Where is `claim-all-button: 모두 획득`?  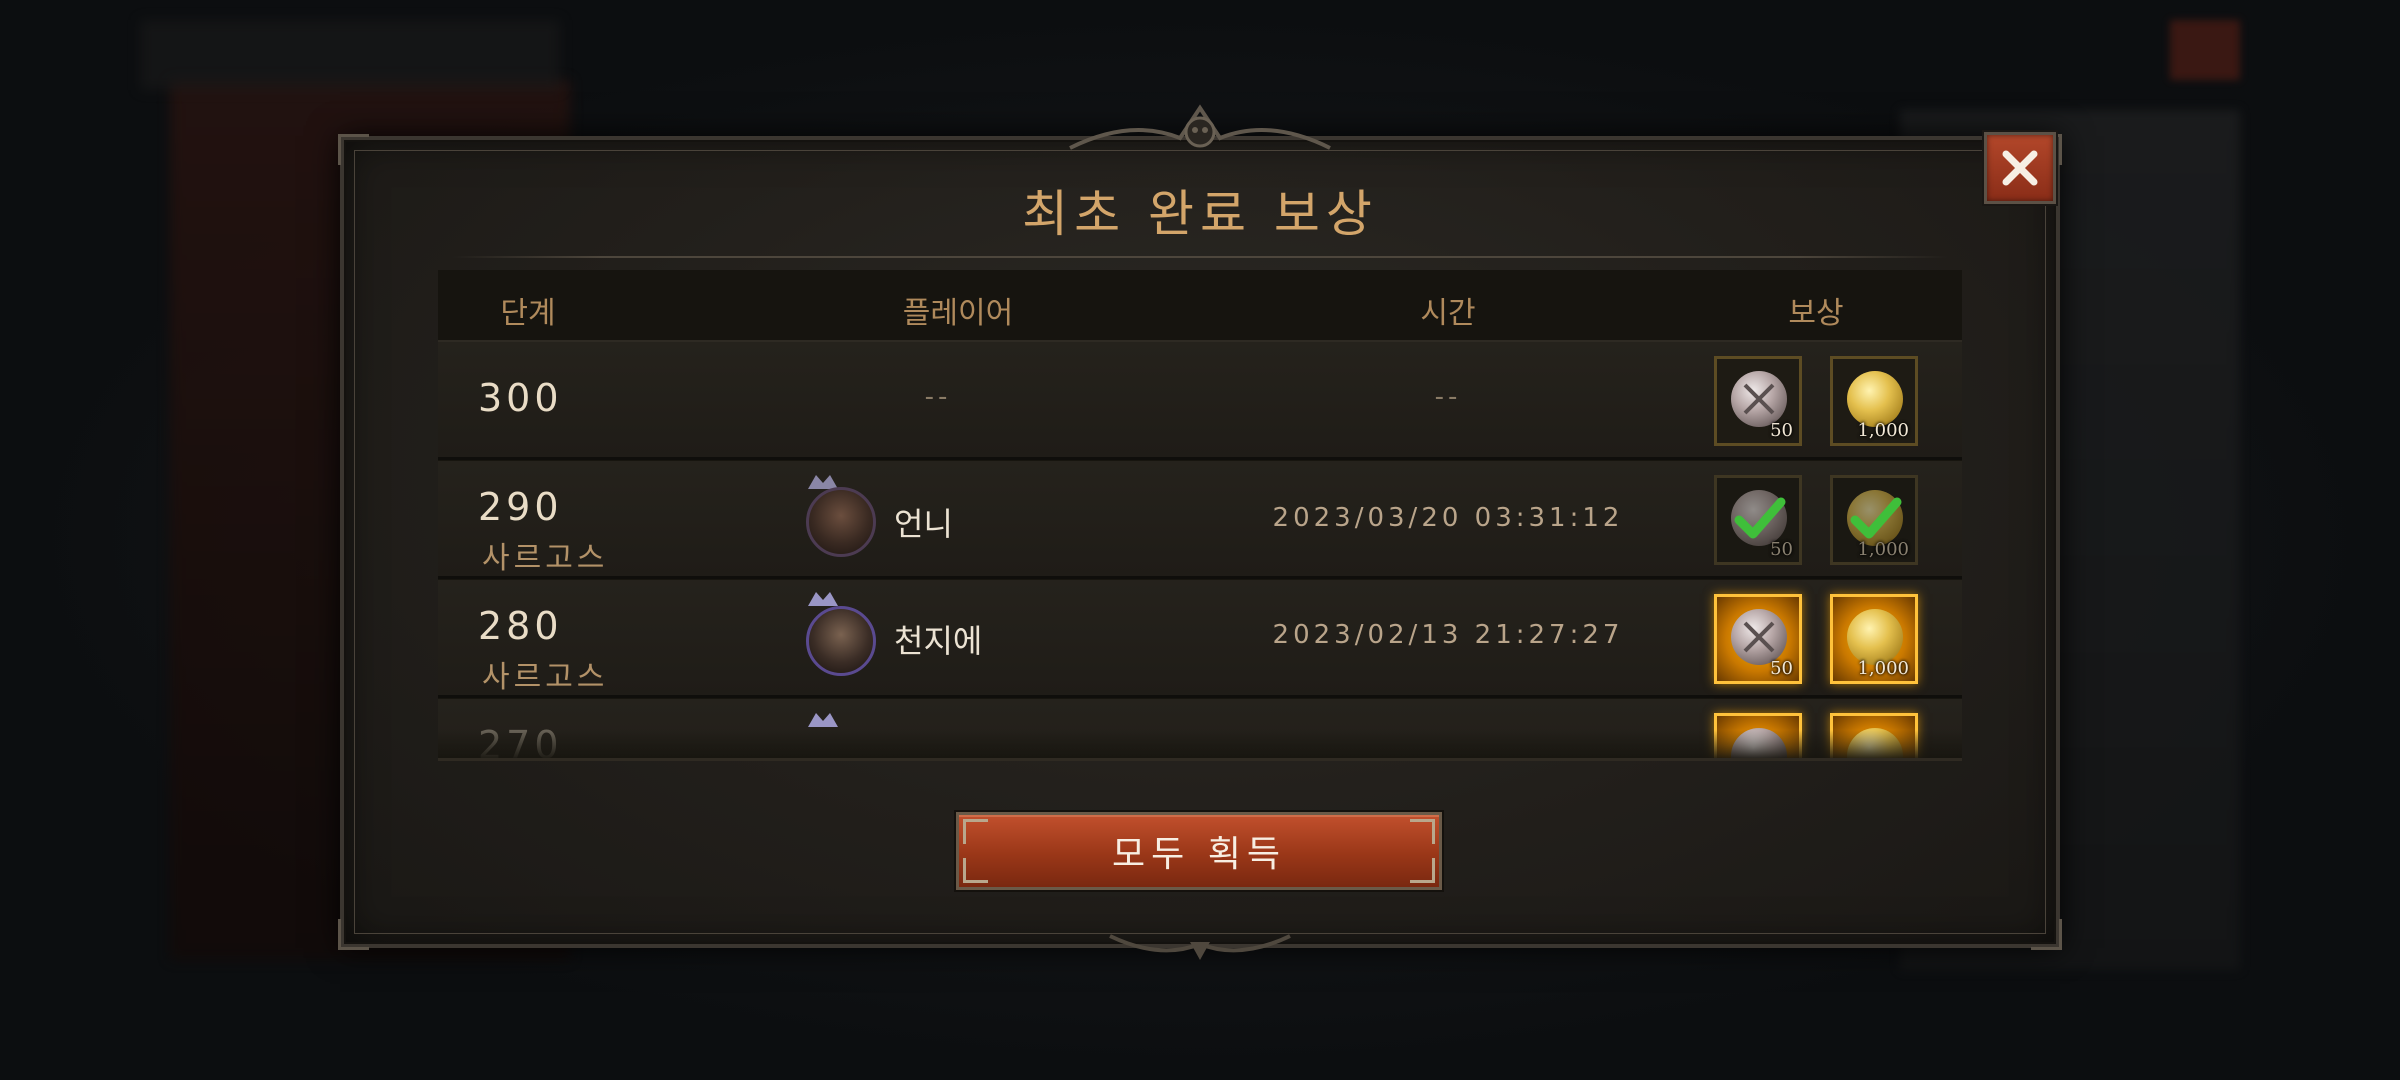
claim-all-button: 모두 획득 is located at coordinates (1199, 851).